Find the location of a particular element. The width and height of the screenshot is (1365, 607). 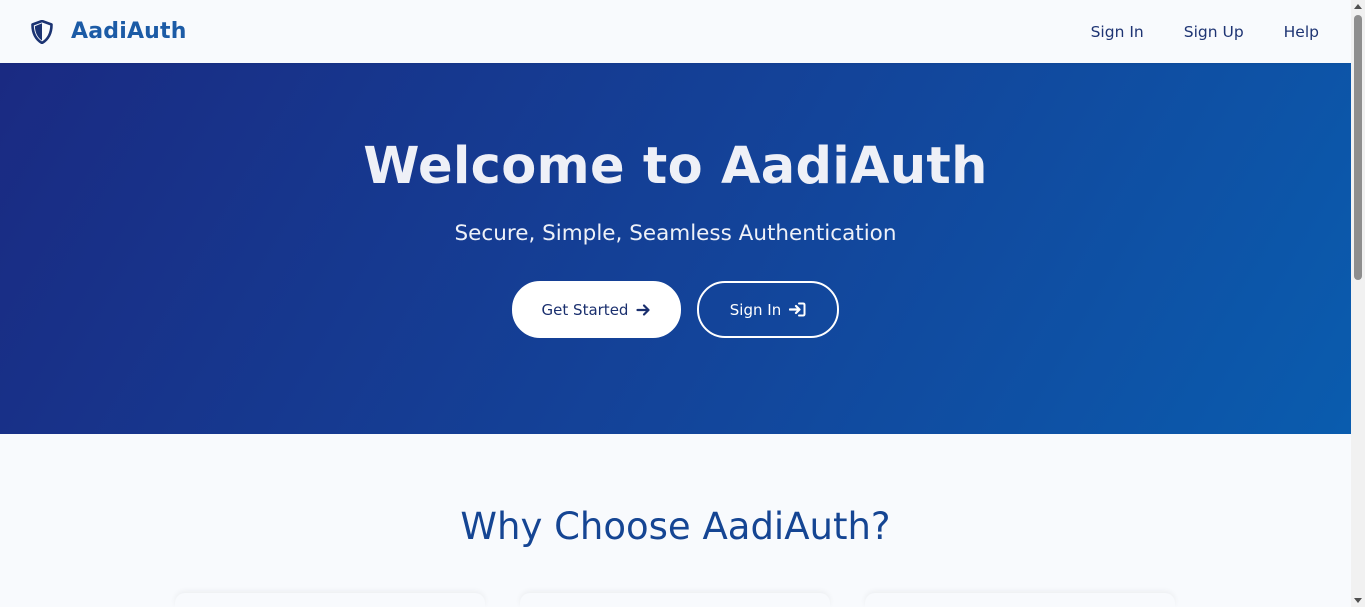

vertical-scrollbar is located at coordinates (1358, 303).